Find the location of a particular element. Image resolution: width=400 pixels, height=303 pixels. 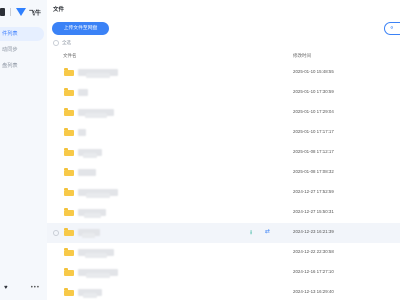

sidebar: 飞牛 件列表 动同步 盘列表 ♥ ••• is located at coordinates (23, 150).